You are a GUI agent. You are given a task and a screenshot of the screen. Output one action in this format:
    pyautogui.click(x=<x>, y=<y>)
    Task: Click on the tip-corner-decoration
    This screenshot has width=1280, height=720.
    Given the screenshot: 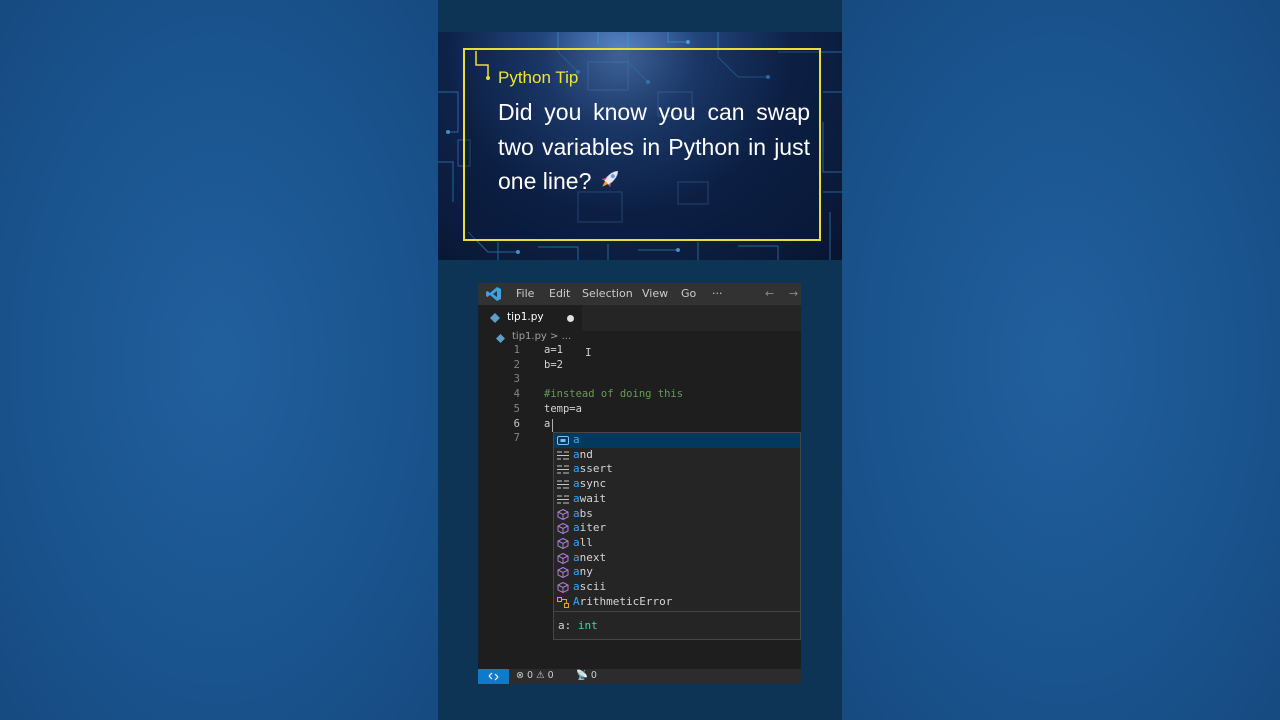 What is the action you would take?
    pyautogui.click(x=482, y=65)
    